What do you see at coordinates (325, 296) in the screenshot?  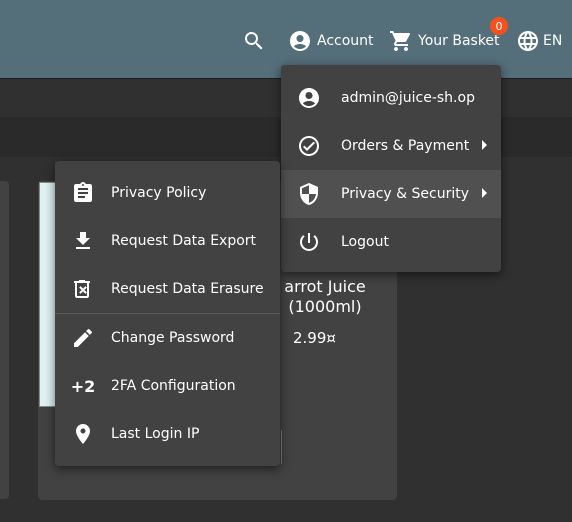 I see `product-name: arrot Juice (1000ml)` at bounding box center [325, 296].